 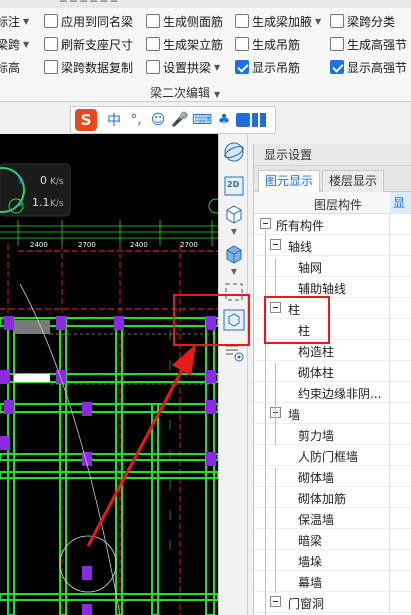 What do you see at coordinates (332, 413) in the screenshot?
I see `tree-row: 墙` at bounding box center [332, 413].